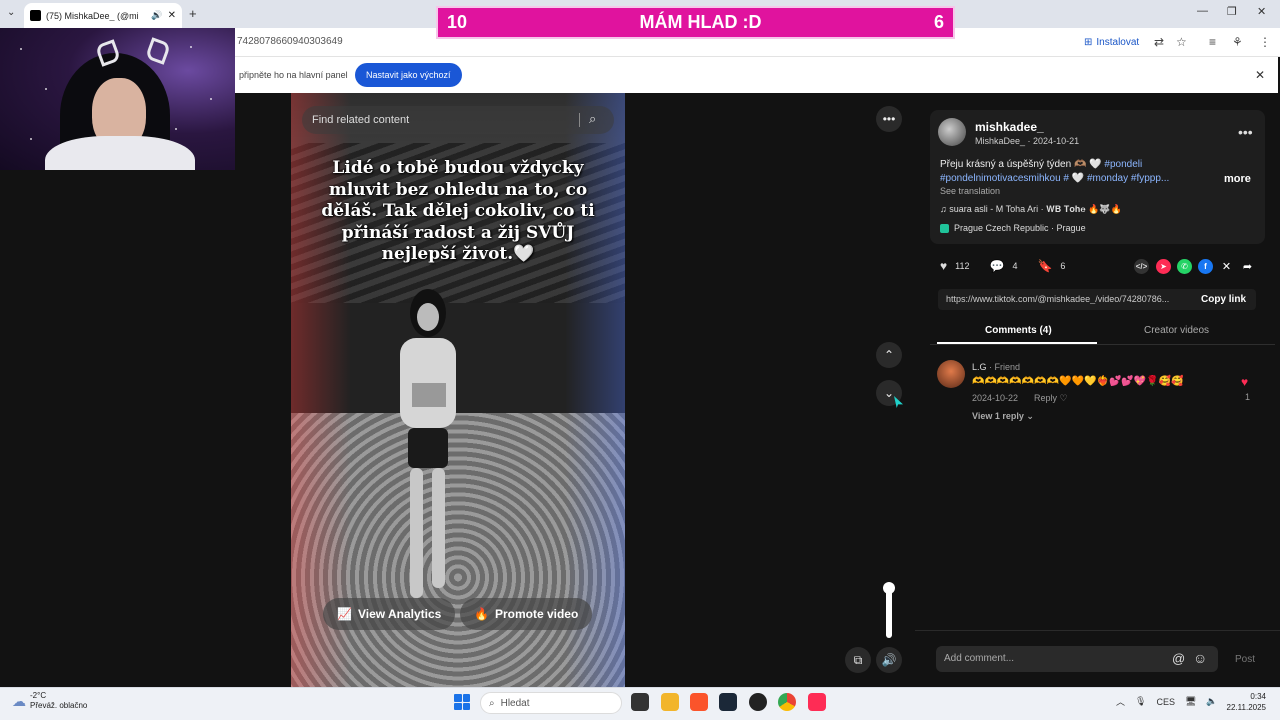 The width and height of the screenshot is (1280, 720). I want to click on task-view-icon, so click(640, 702).